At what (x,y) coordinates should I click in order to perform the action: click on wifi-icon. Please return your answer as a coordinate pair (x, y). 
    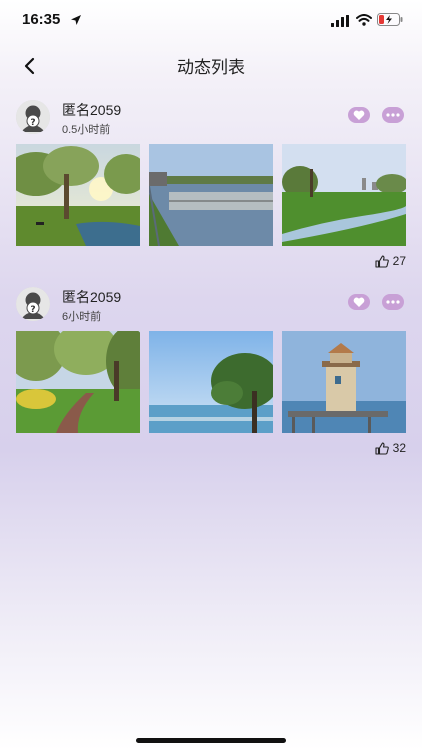
    Looking at the image, I should click on (364, 22).